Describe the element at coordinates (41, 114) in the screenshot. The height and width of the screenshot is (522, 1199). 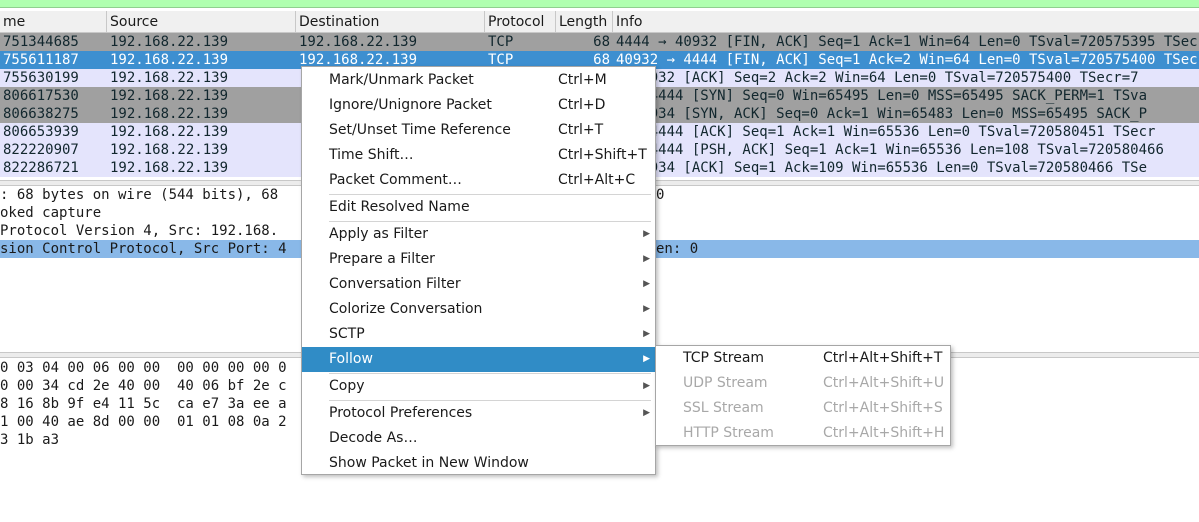
I see `packet-cell-time: 806638275` at that location.